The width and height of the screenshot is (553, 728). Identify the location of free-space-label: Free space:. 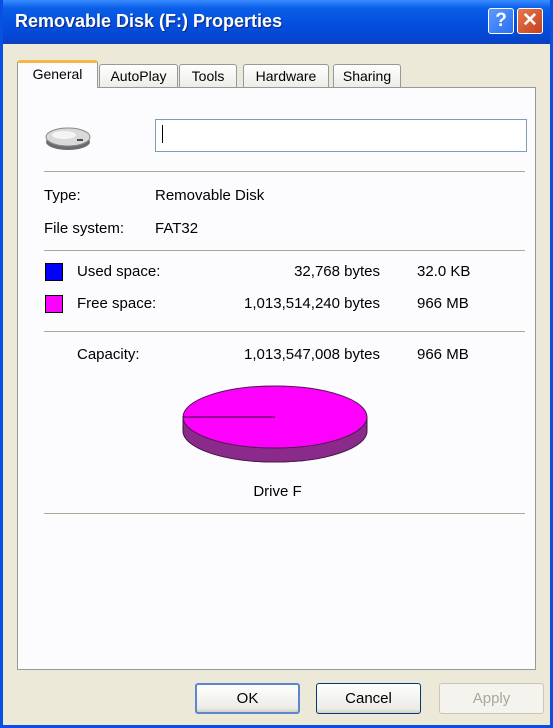
(117, 303).